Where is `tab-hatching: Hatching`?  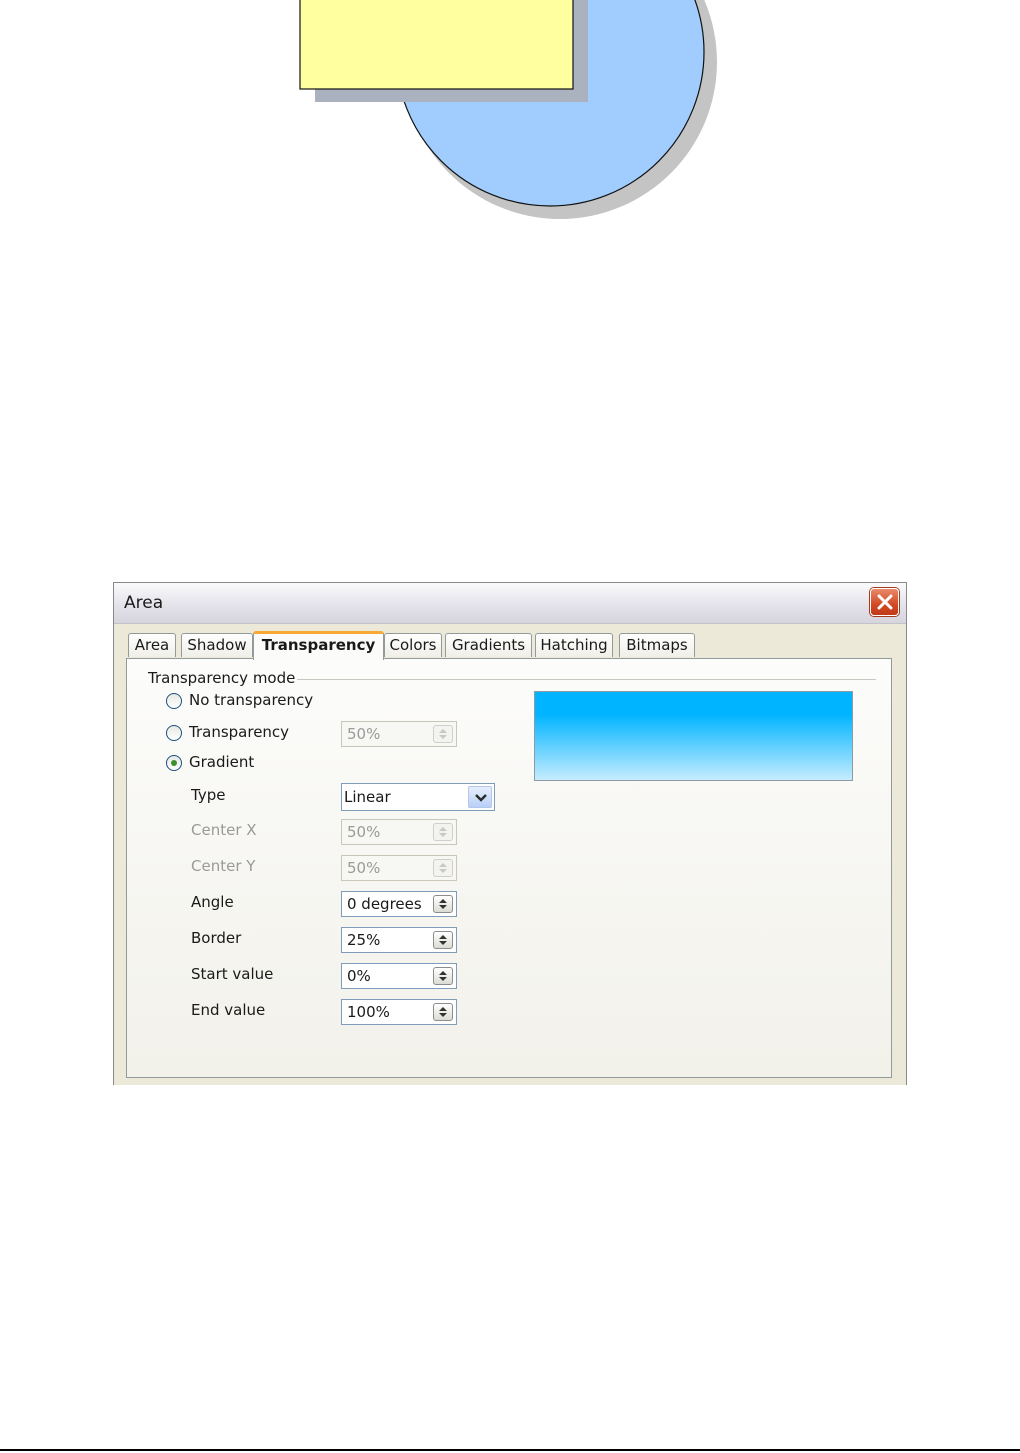
tab-hatching: Hatching is located at coordinates (574, 645).